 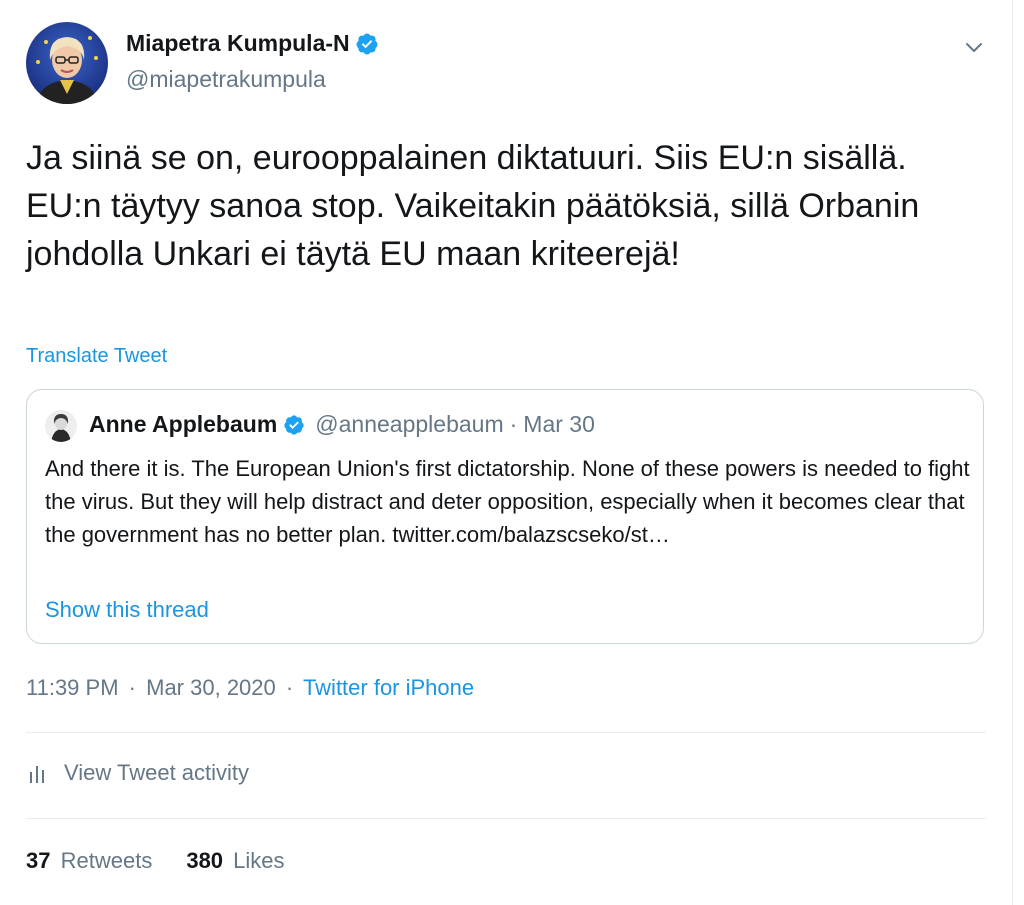 What do you see at coordinates (559, 424) in the screenshot?
I see `quoted-date: Mar 30` at bounding box center [559, 424].